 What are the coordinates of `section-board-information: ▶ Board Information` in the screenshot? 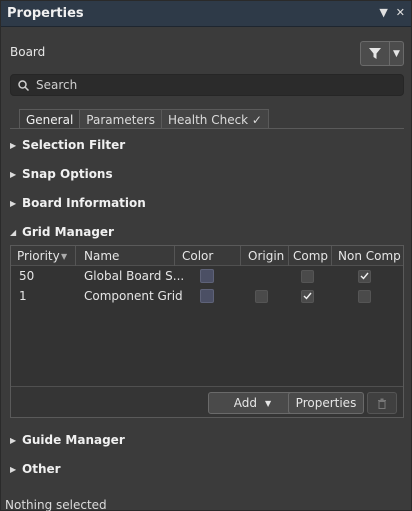 It's located at (78, 203).